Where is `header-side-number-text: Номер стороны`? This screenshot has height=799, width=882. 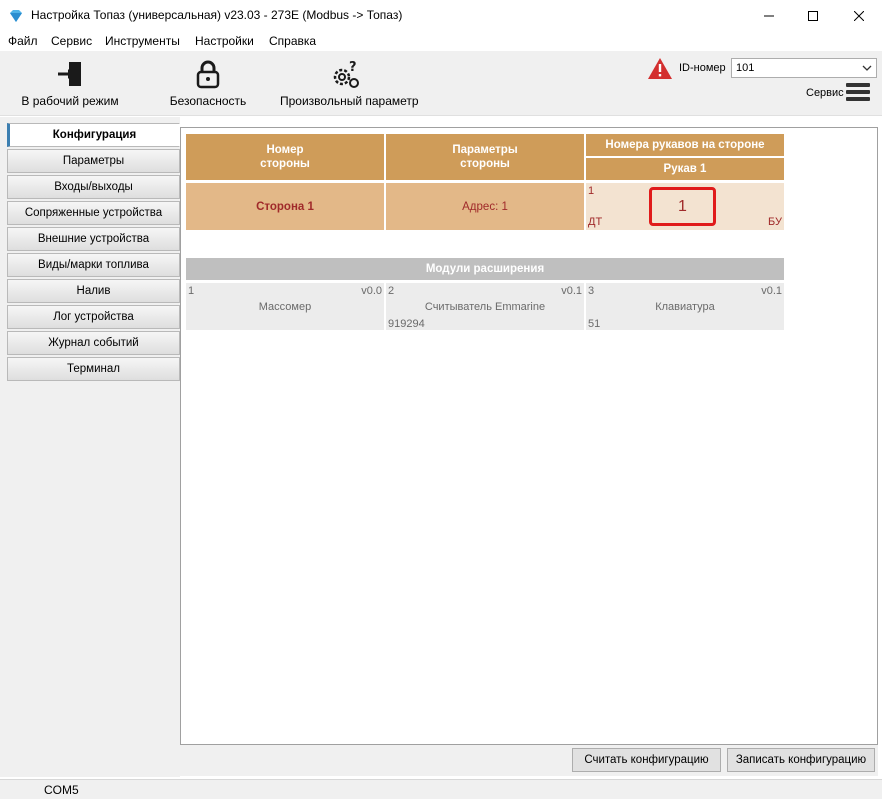
header-side-number-text: Номер стороны is located at coordinates (285, 157).